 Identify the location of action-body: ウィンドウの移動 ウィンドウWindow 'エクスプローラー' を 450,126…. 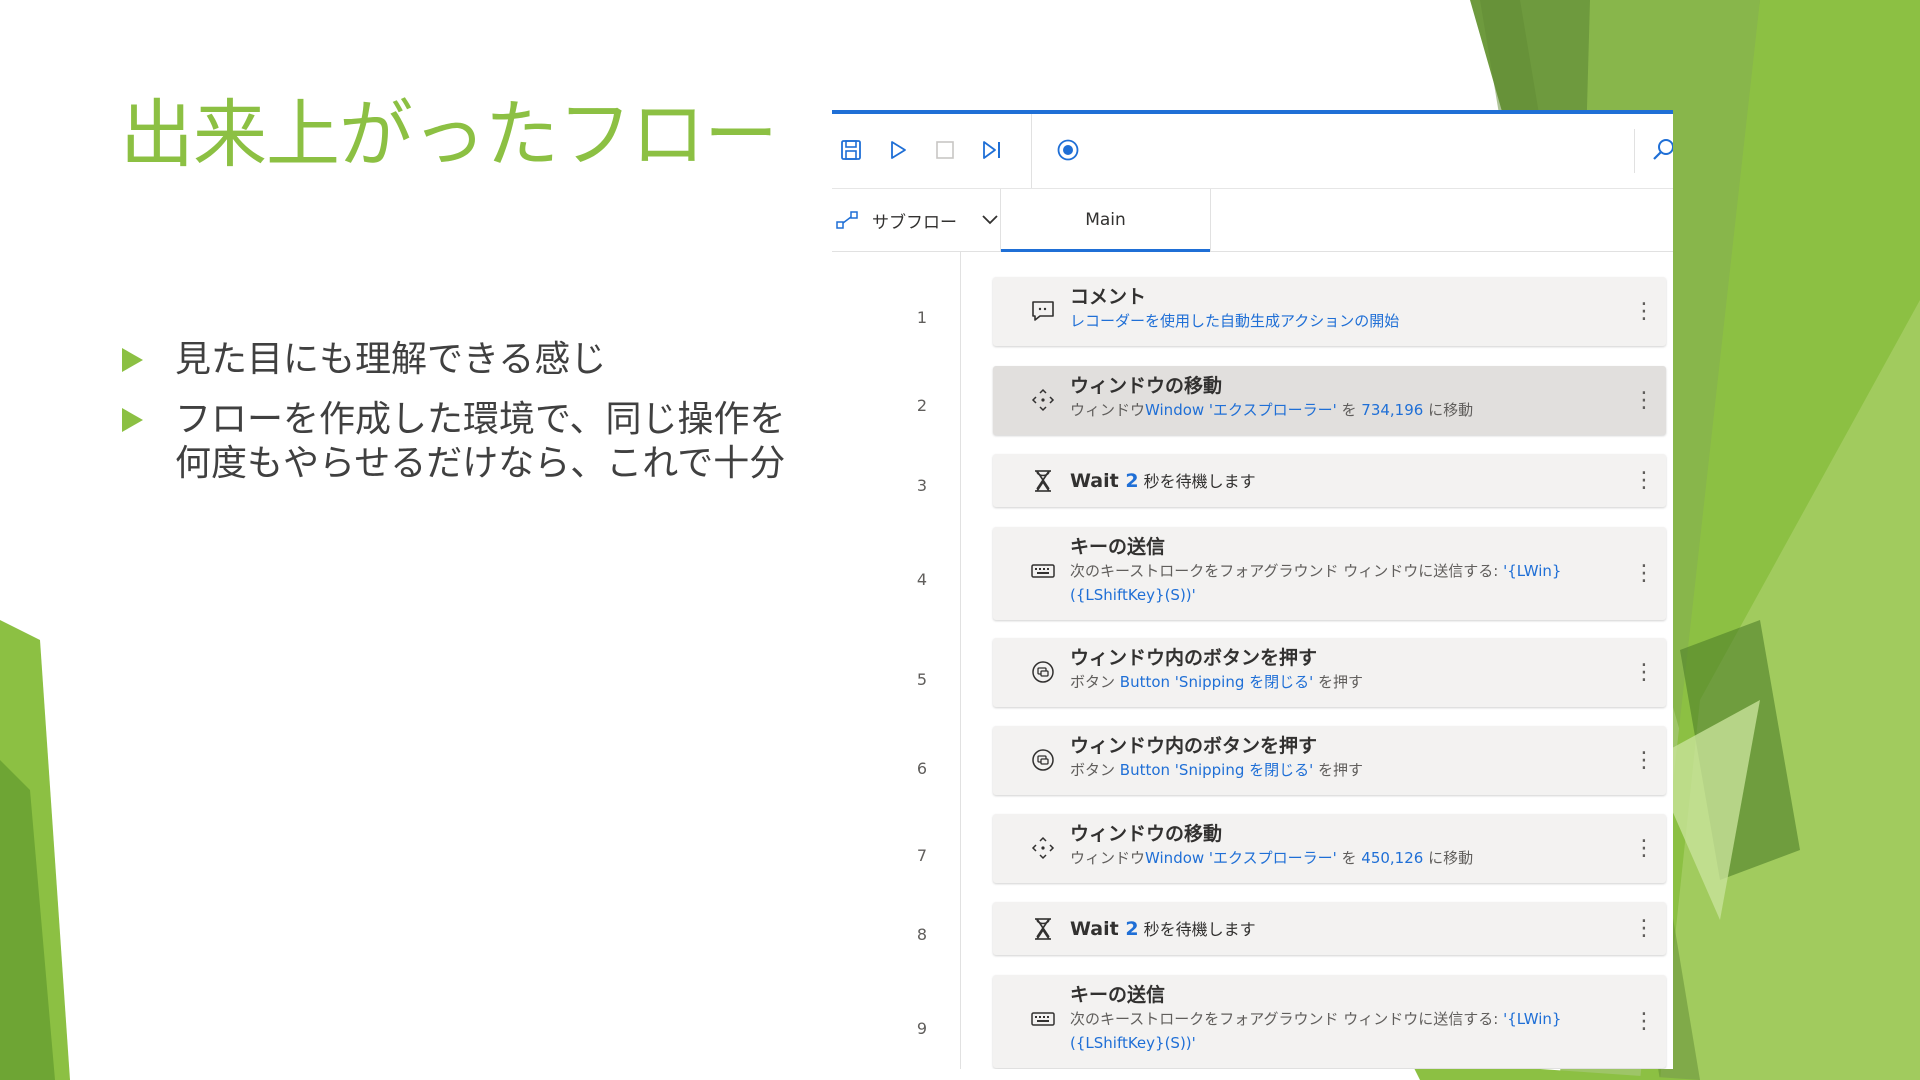
(1340, 846).